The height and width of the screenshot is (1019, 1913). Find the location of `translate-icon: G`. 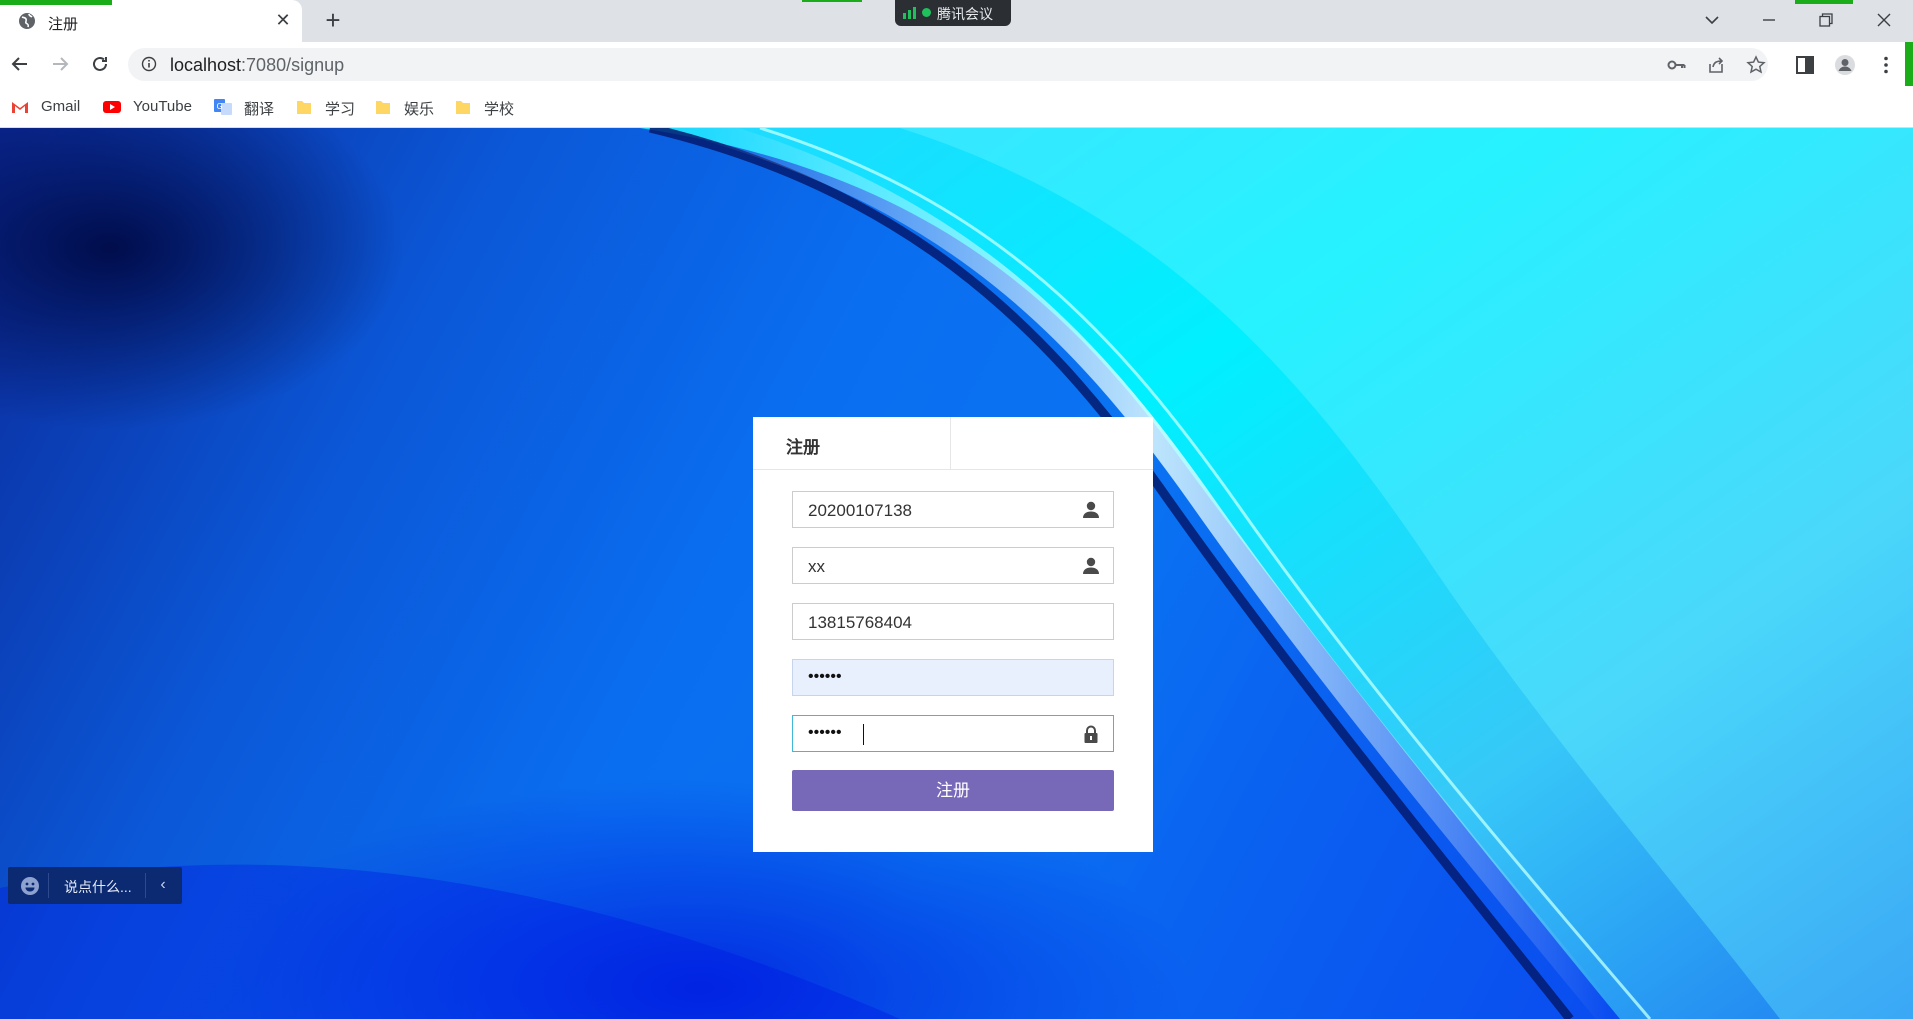

translate-icon: G is located at coordinates (223, 107).